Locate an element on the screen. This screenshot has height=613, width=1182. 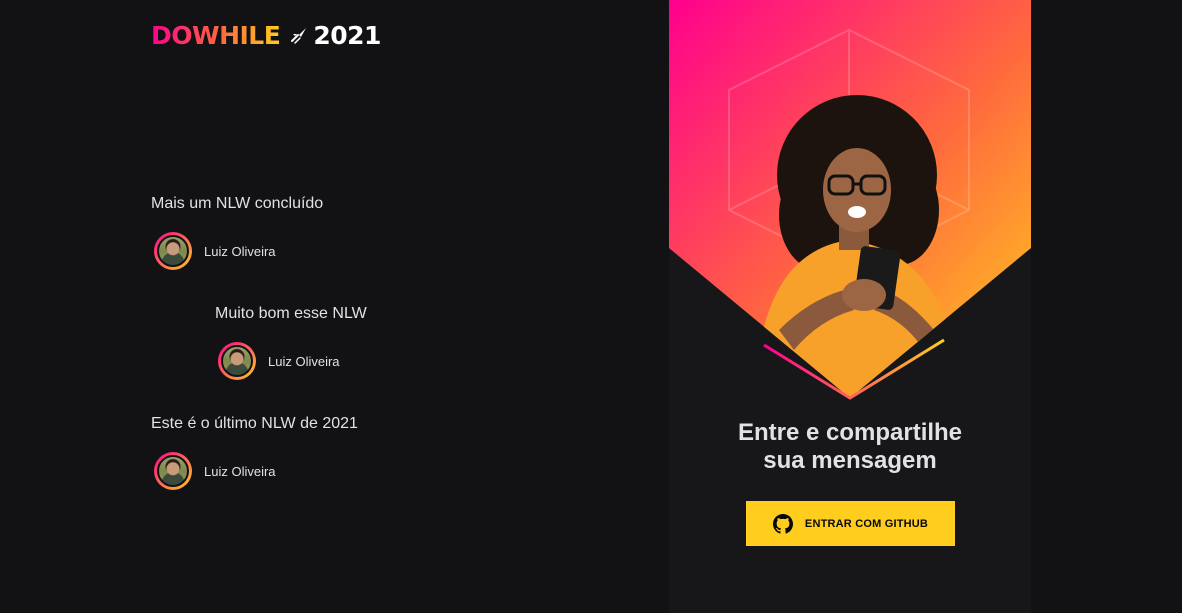
dowhile-logo: DOWHILE 2021 is located at coordinates (266, 36).